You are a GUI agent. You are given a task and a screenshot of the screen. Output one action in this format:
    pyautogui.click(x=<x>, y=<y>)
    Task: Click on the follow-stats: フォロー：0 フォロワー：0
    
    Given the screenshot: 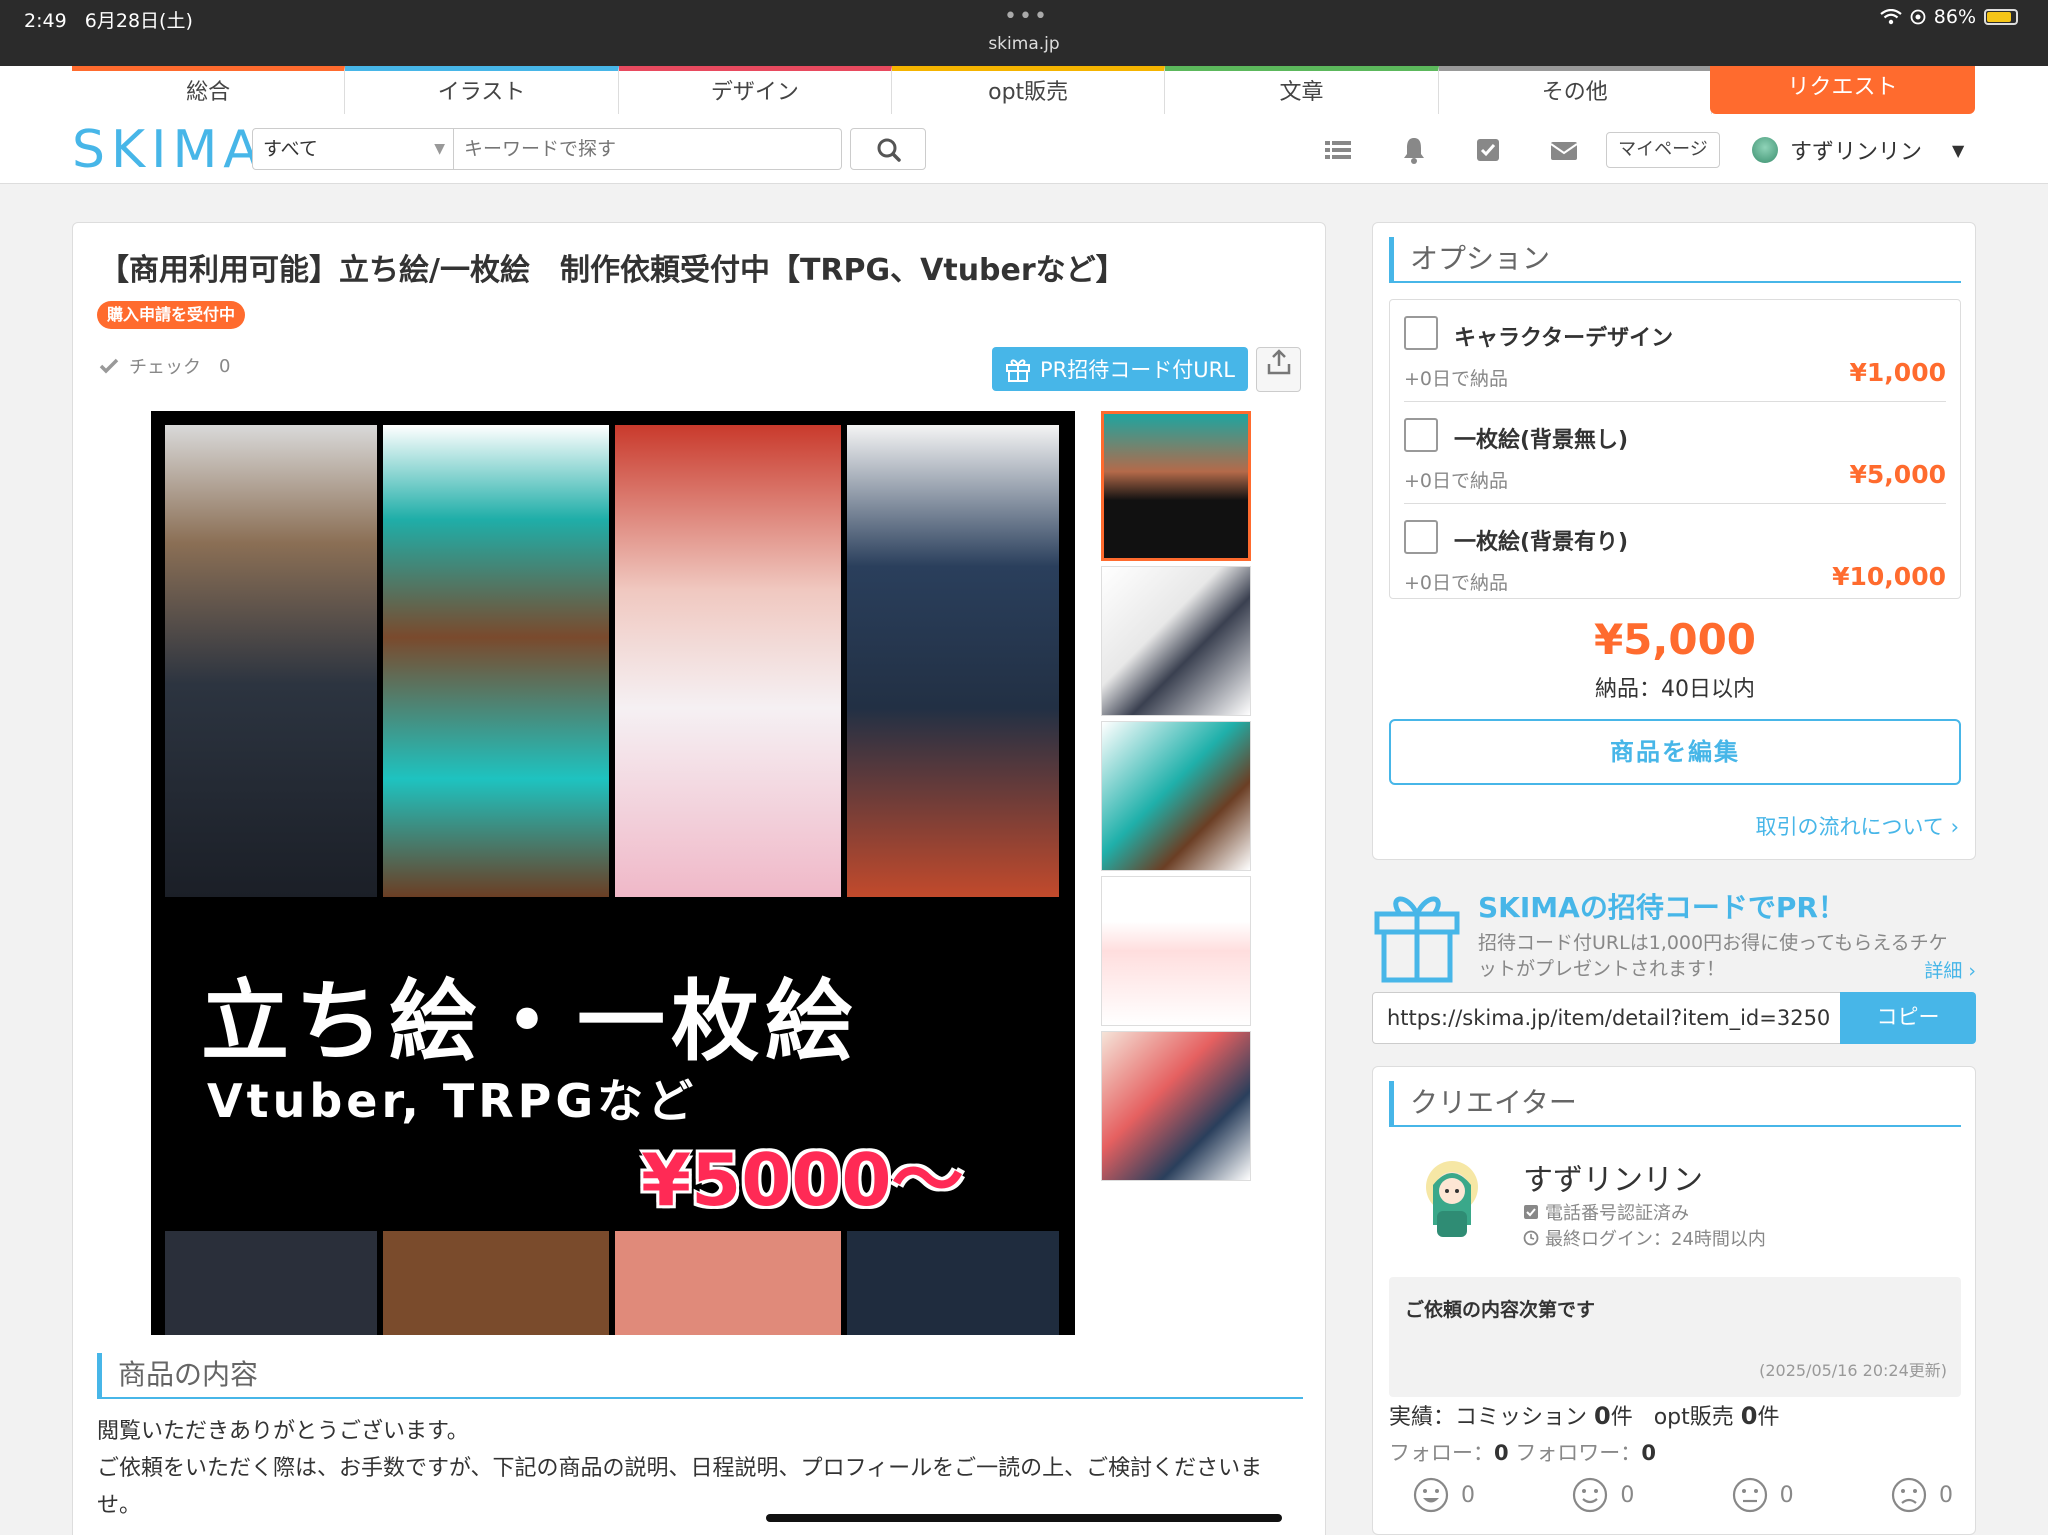 What is the action you would take?
    pyautogui.click(x=1522, y=1453)
    